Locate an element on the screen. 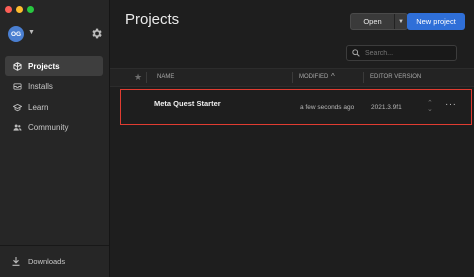 The height and width of the screenshot is (277, 474). project-name: Meta Quest Starter is located at coordinates (187, 103).